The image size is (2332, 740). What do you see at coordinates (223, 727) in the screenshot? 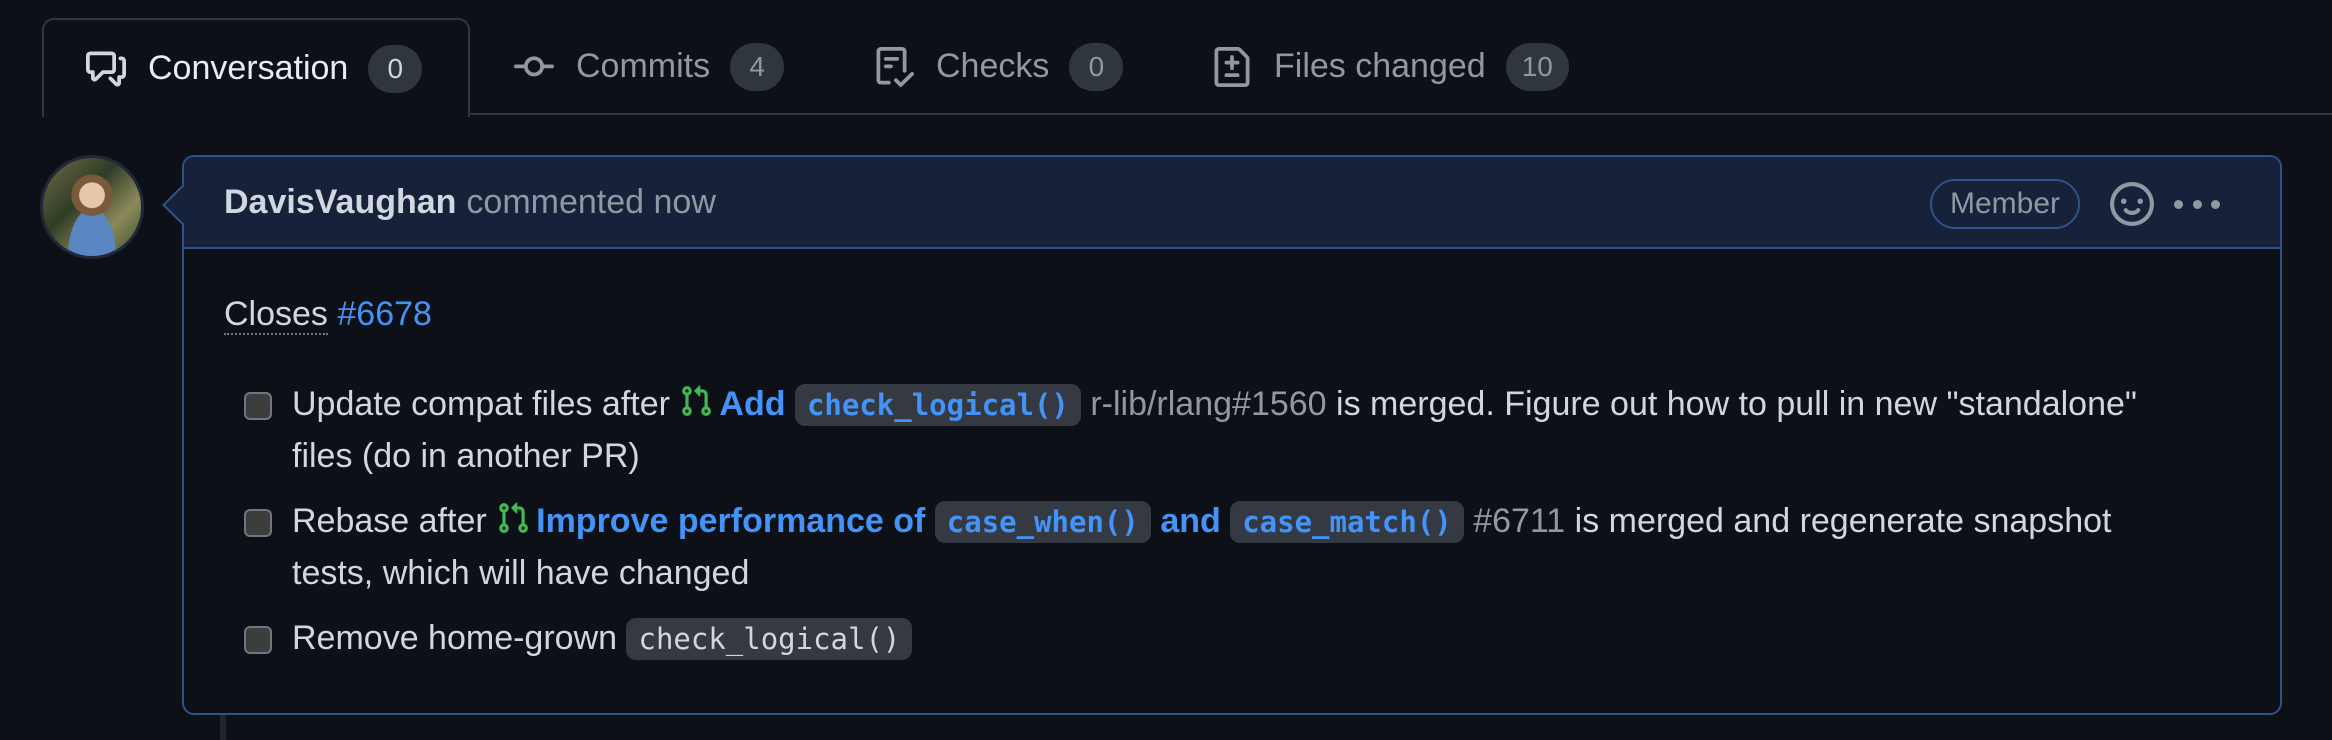
I see `timeline-connector` at bounding box center [223, 727].